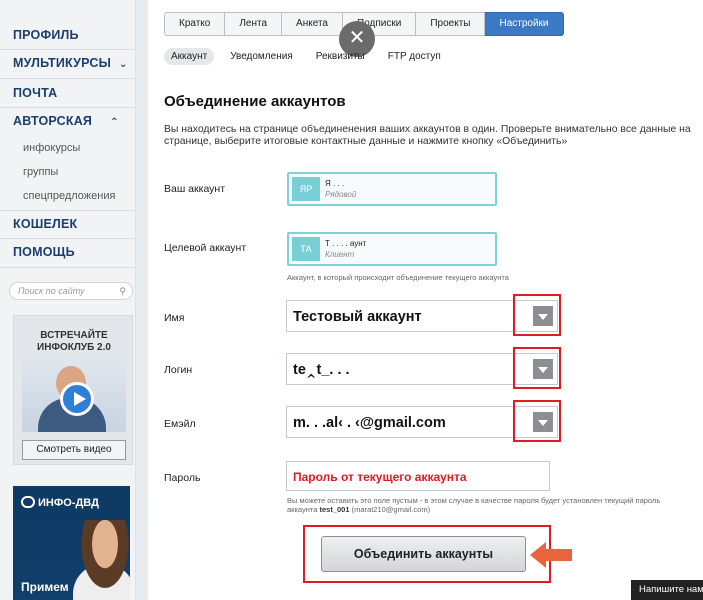 The image size is (703, 600). I want to click on password-label: Пароль, so click(182, 478).